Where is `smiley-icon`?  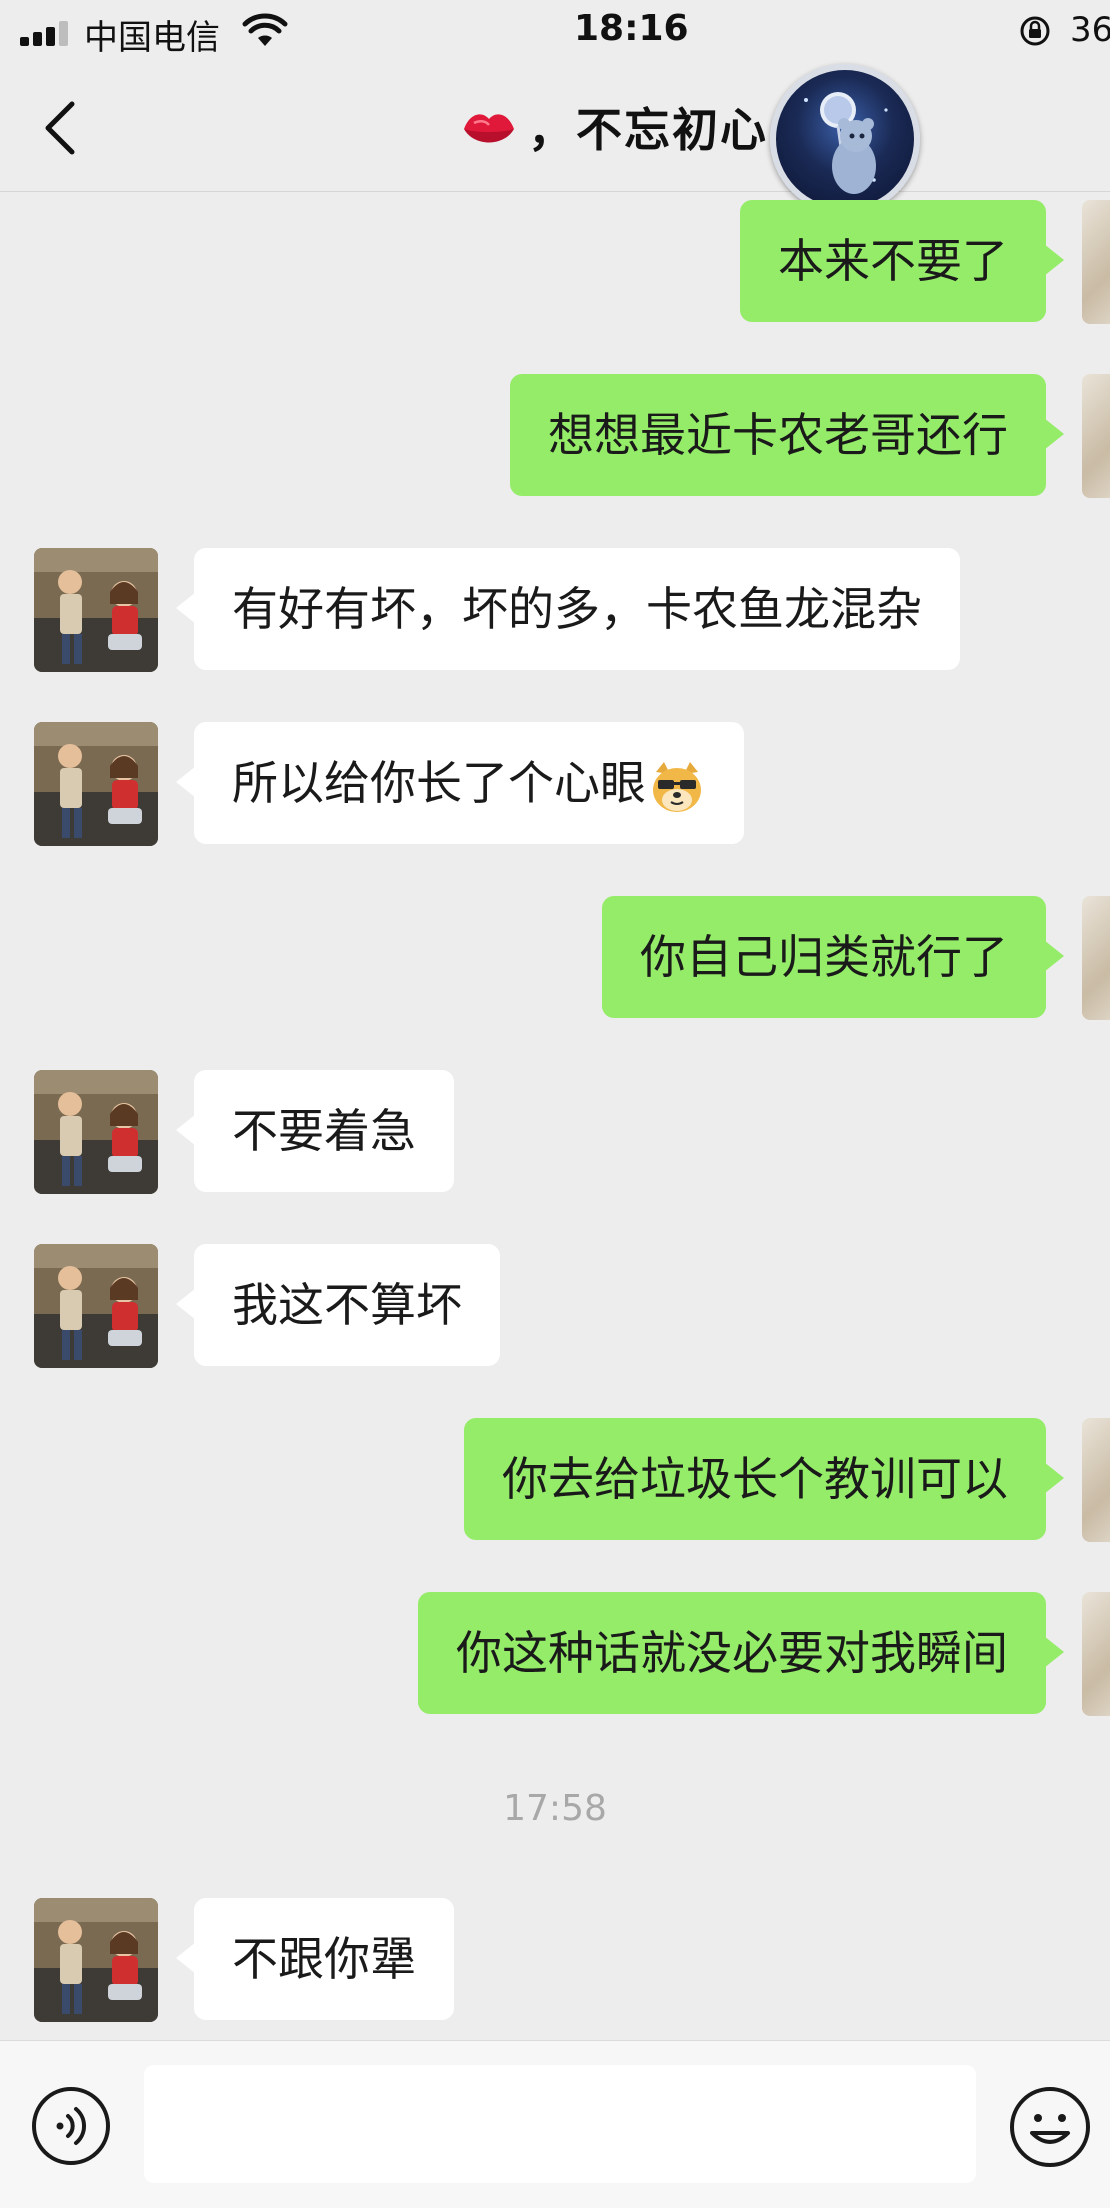 smiley-icon is located at coordinates (1050, 2127).